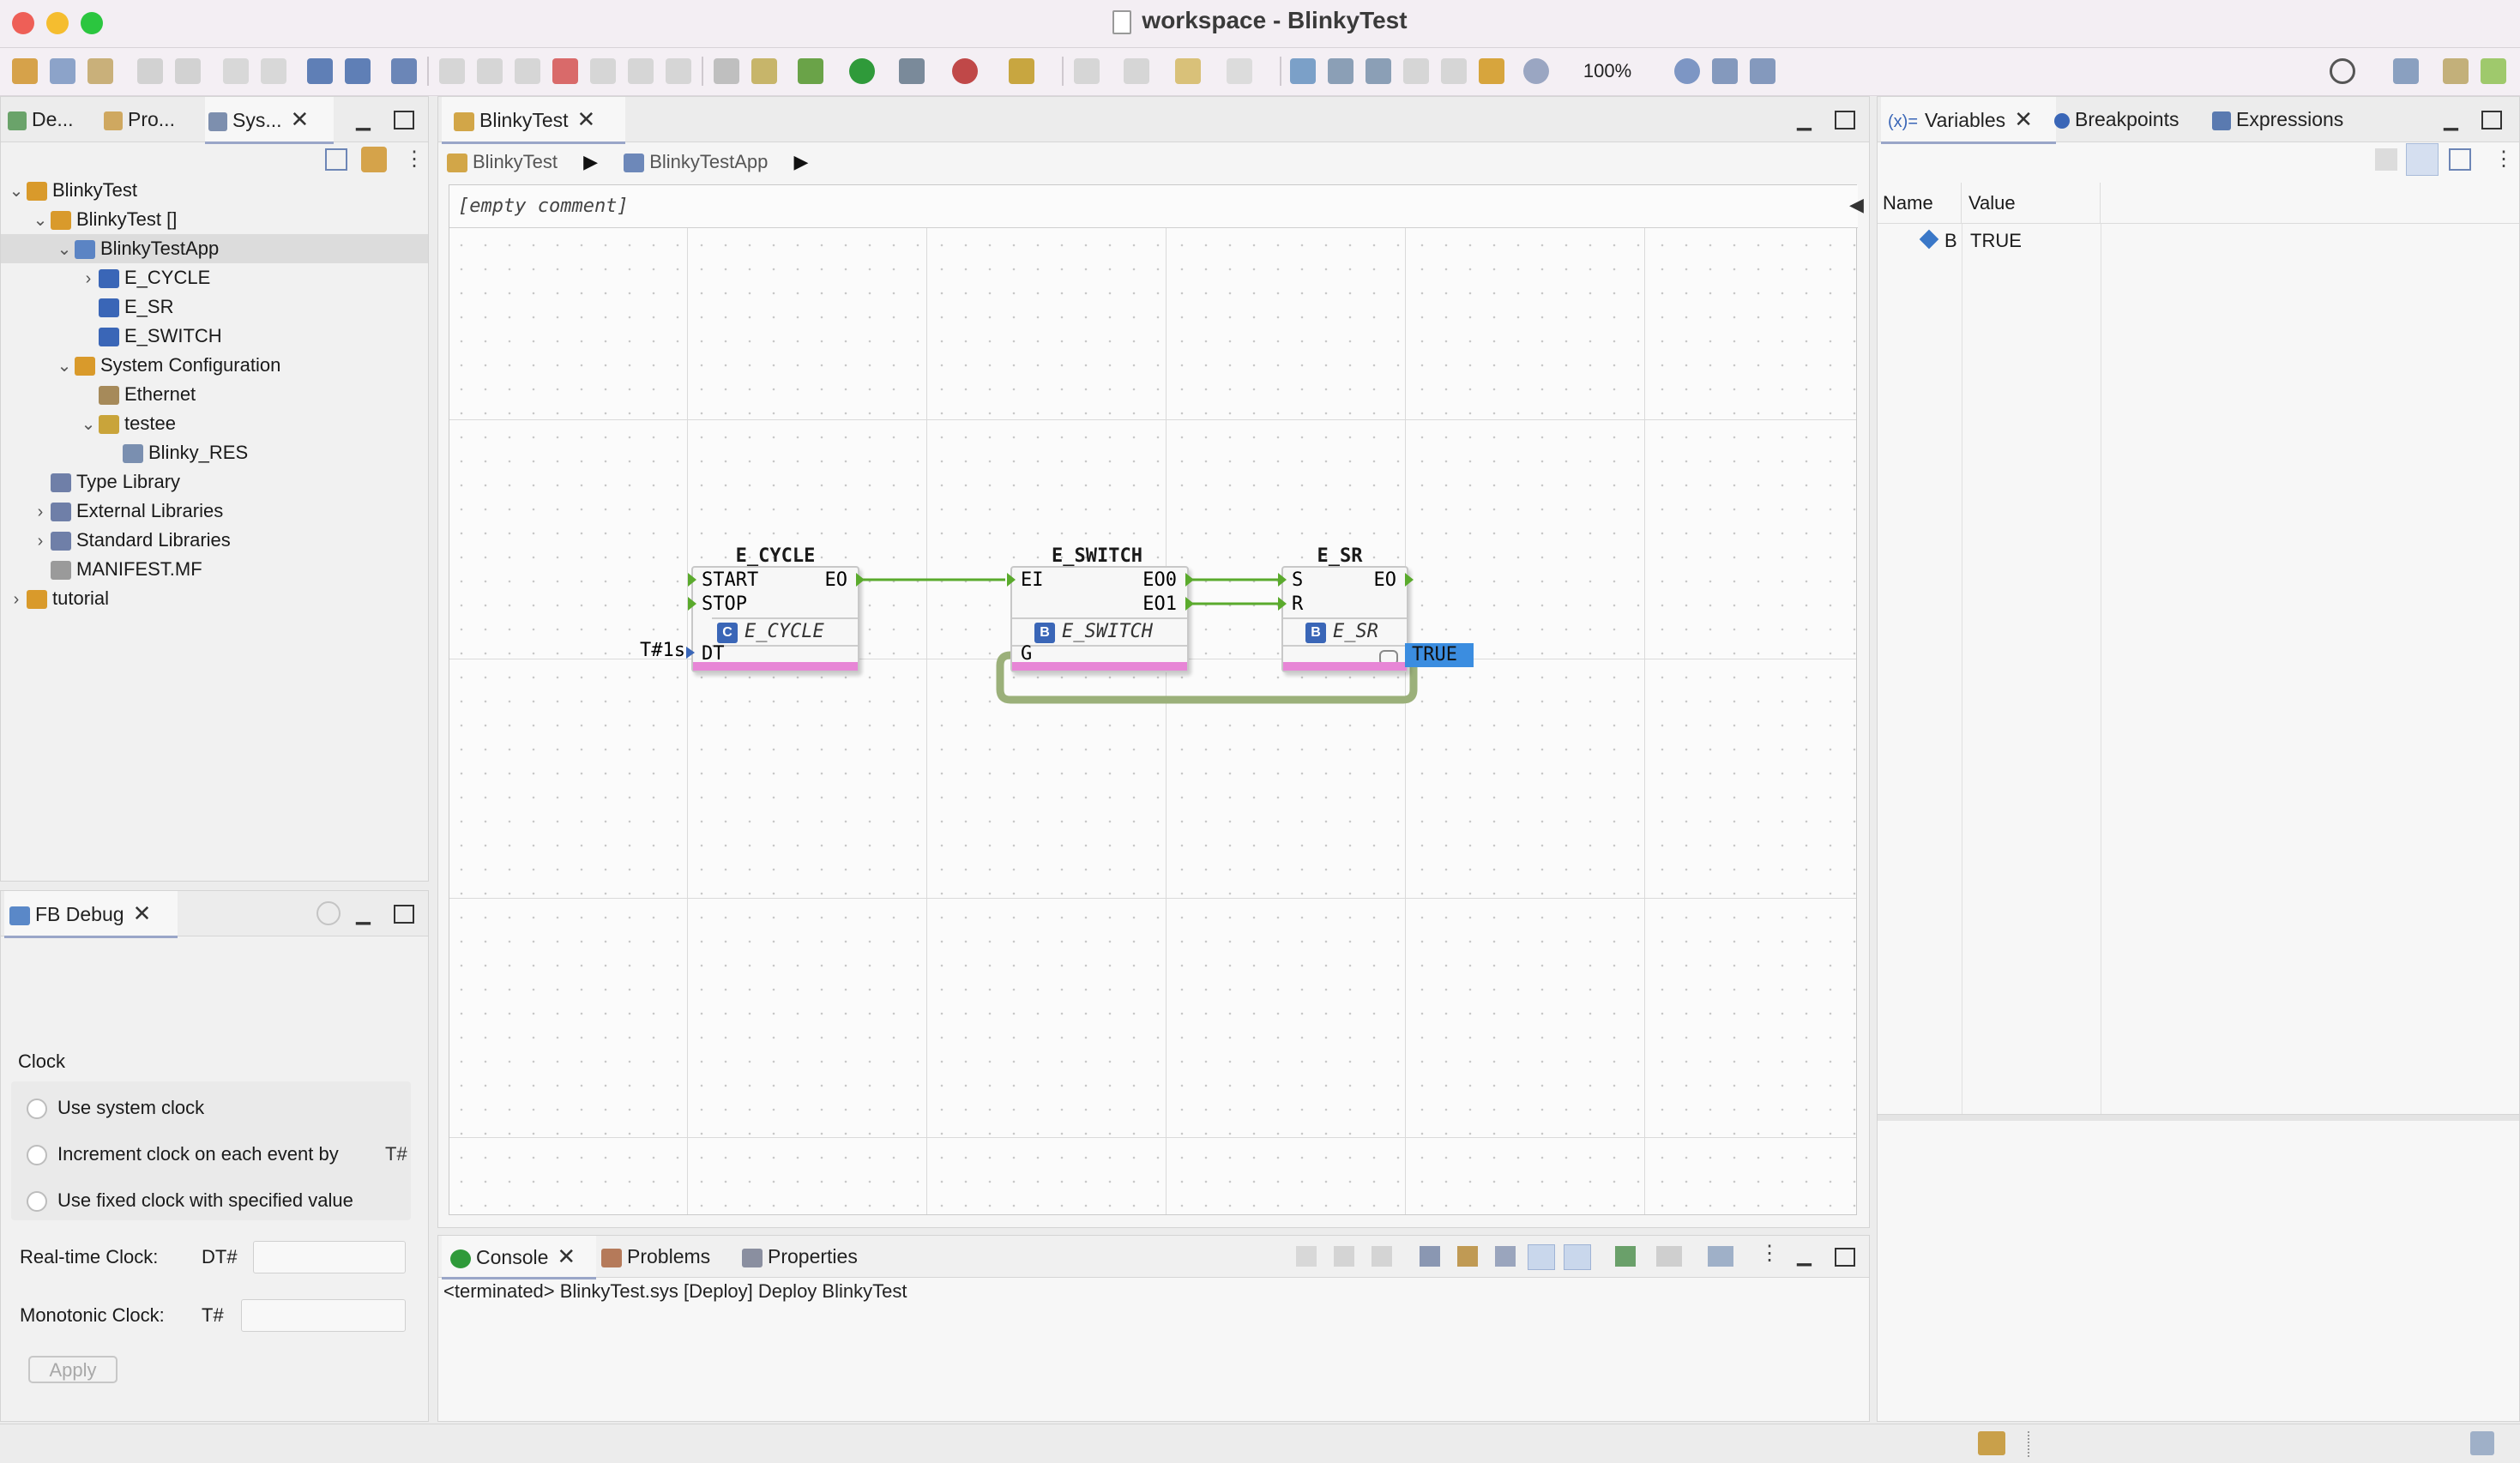  I want to click on import-icon, so click(358, 71).